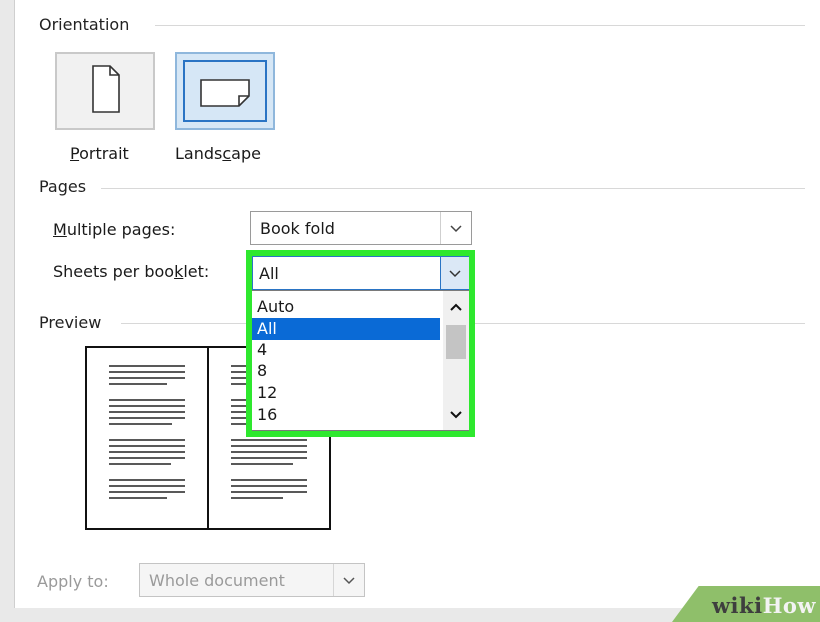 The height and width of the screenshot is (622, 820). What do you see at coordinates (453, 188) in the screenshot?
I see `pages-divider` at bounding box center [453, 188].